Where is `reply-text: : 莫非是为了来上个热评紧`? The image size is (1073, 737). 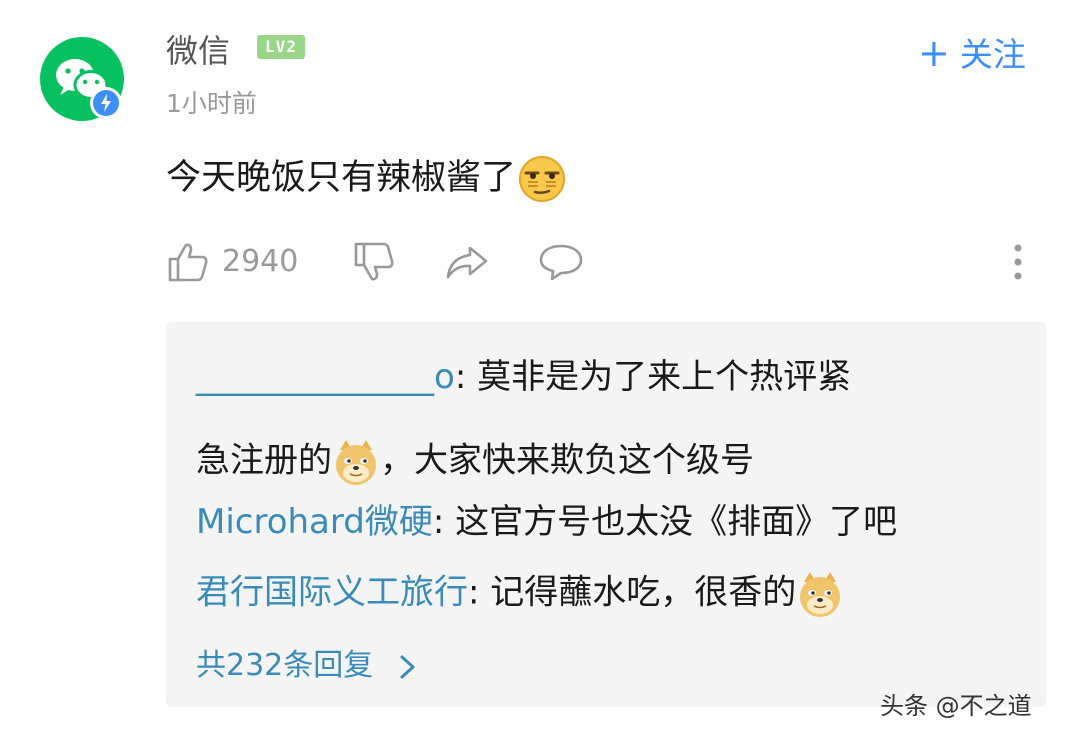
reply-text: : 莫非是为了来上个热评紧 is located at coordinates (653, 377).